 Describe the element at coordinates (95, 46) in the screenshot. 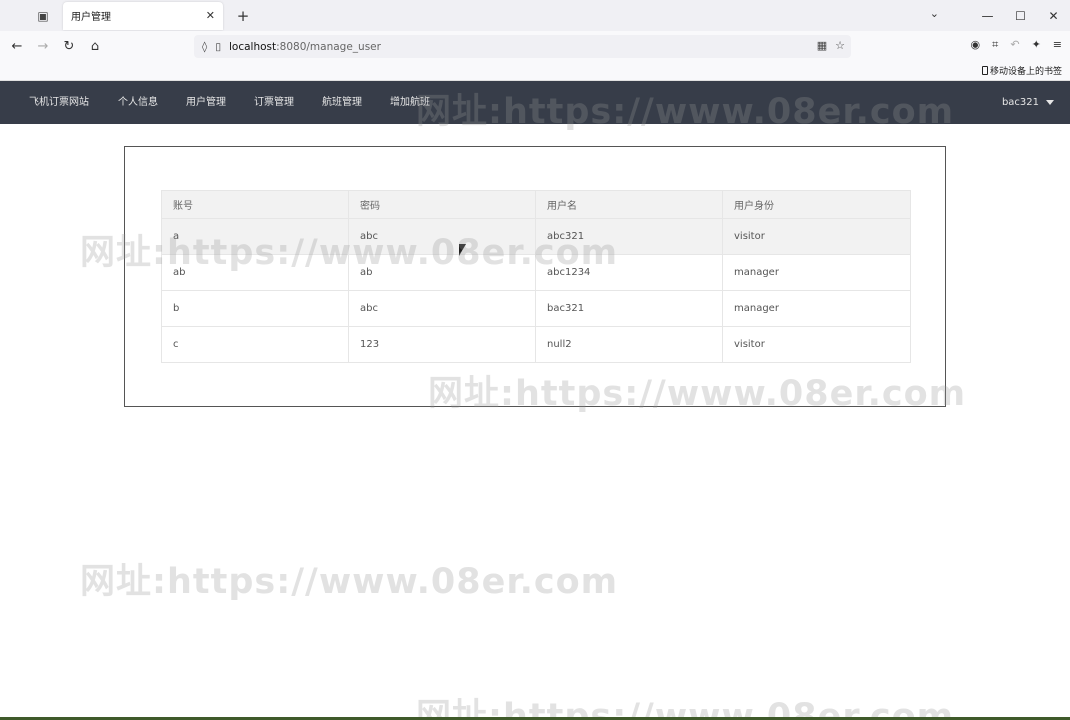

I see `home-icon: ⌂` at that location.